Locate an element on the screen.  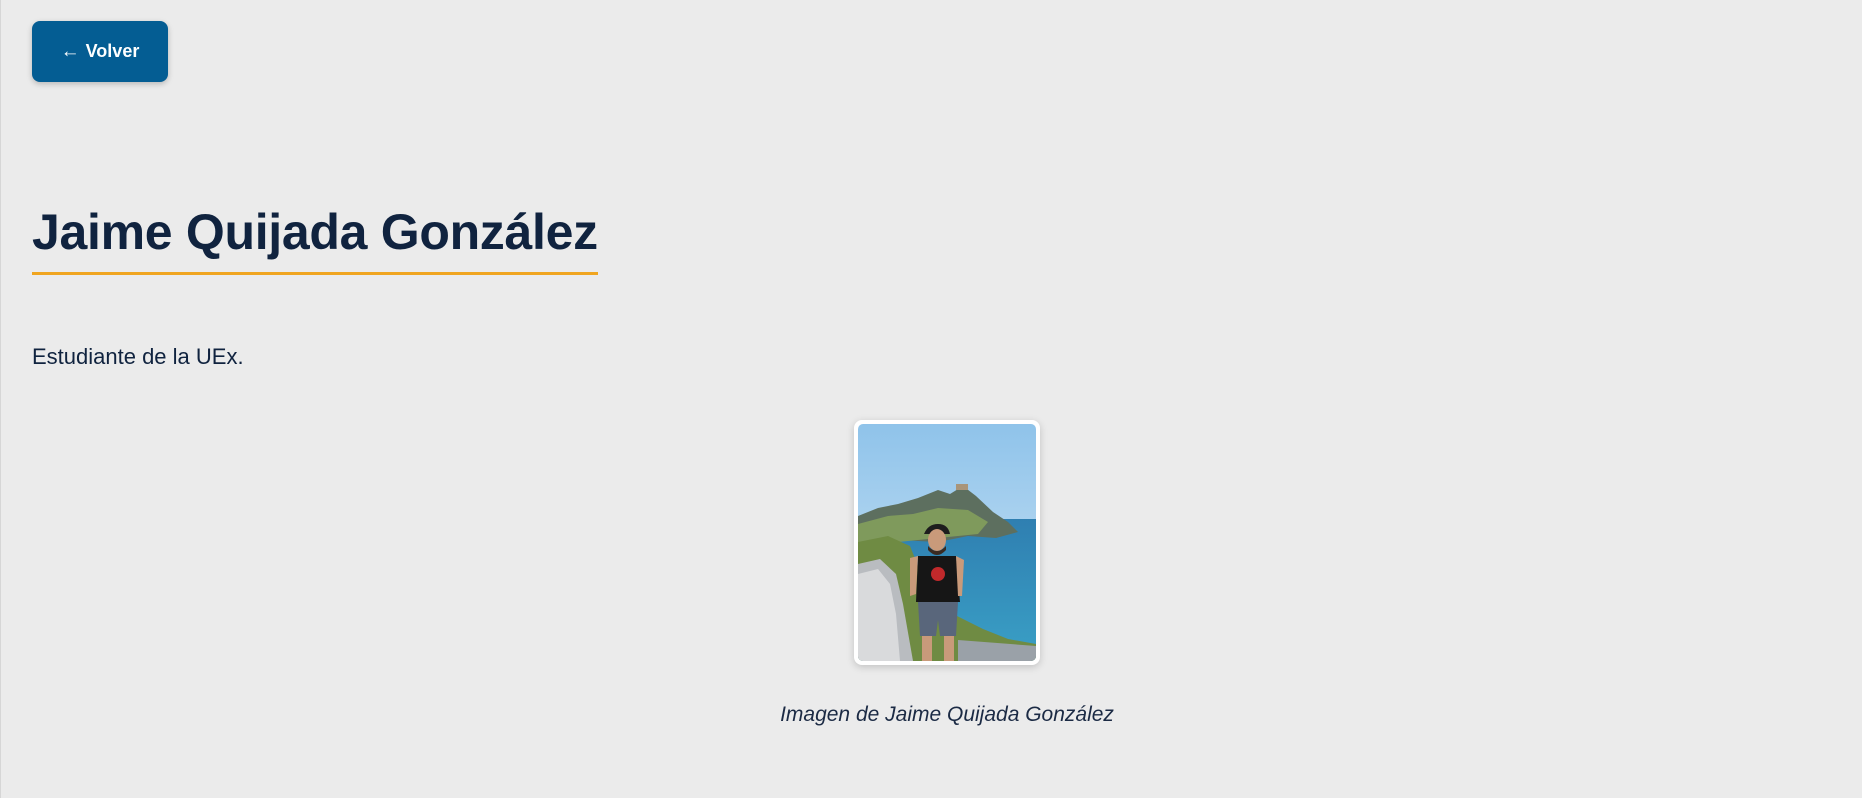
back-button: ← Volver is located at coordinates (100, 51).